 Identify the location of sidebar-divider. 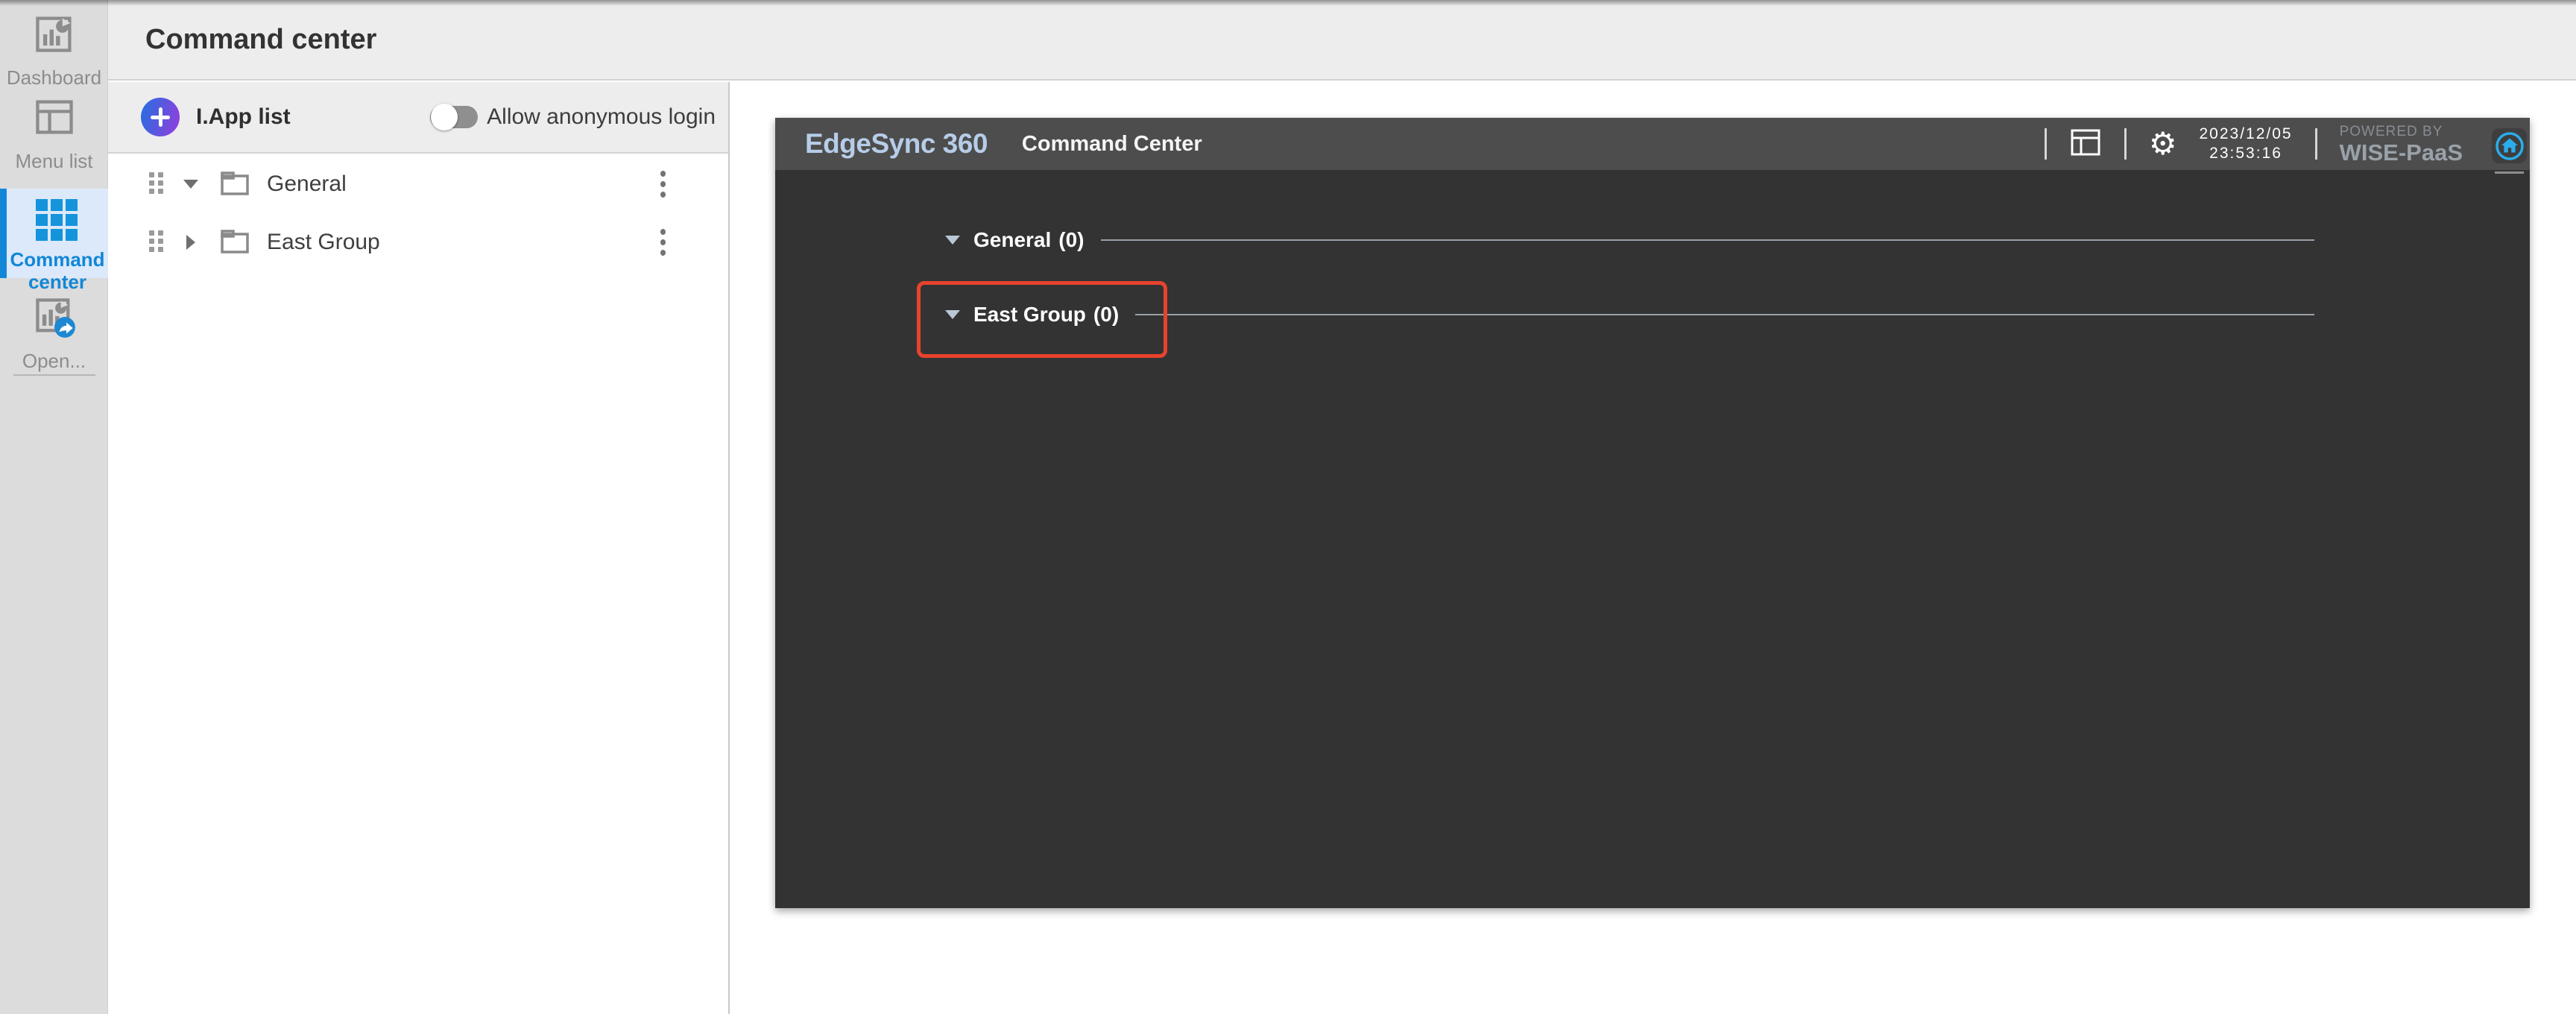
(54, 375).